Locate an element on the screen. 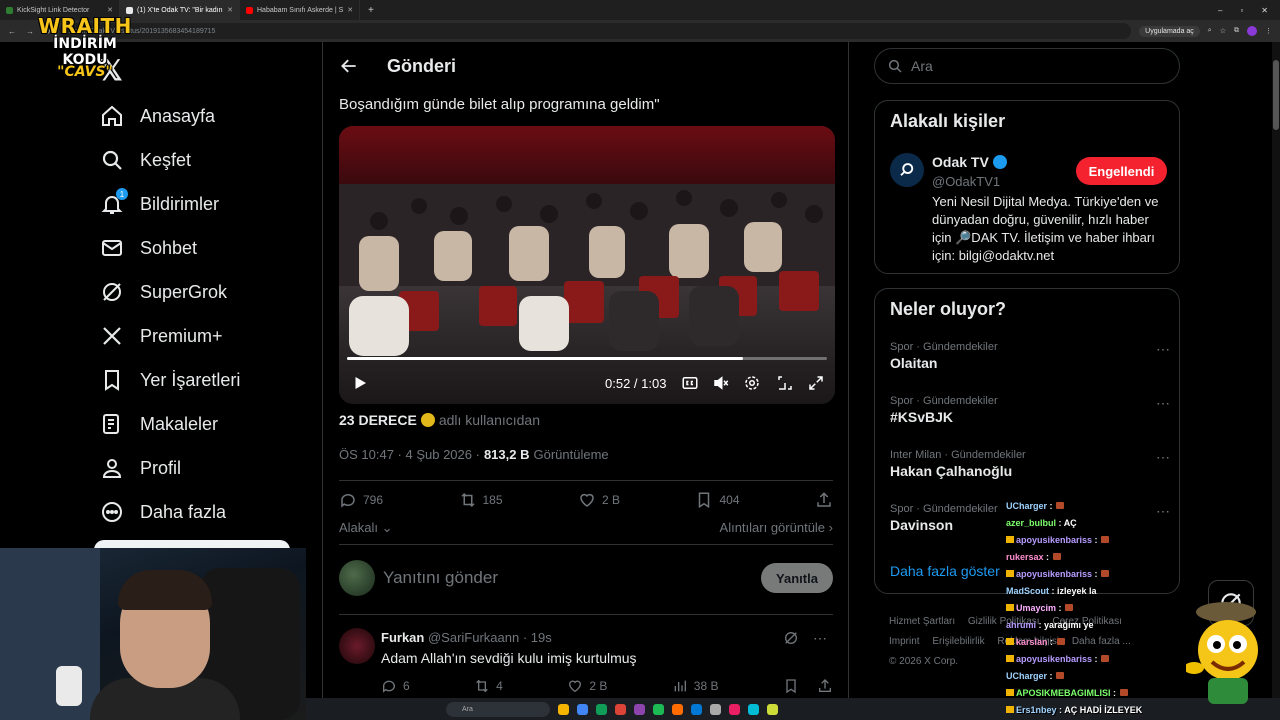 The image size is (1280, 720). card-title: Neler oluyor? is located at coordinates (948, 309).